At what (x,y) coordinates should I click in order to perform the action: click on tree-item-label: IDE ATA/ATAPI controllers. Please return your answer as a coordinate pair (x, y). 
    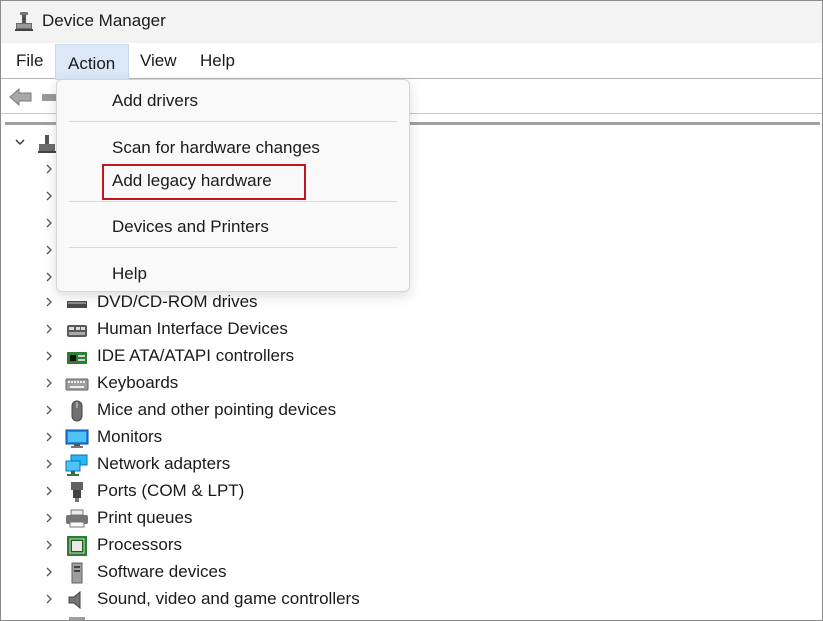
    Looking at the image, I should click on (196, 355).